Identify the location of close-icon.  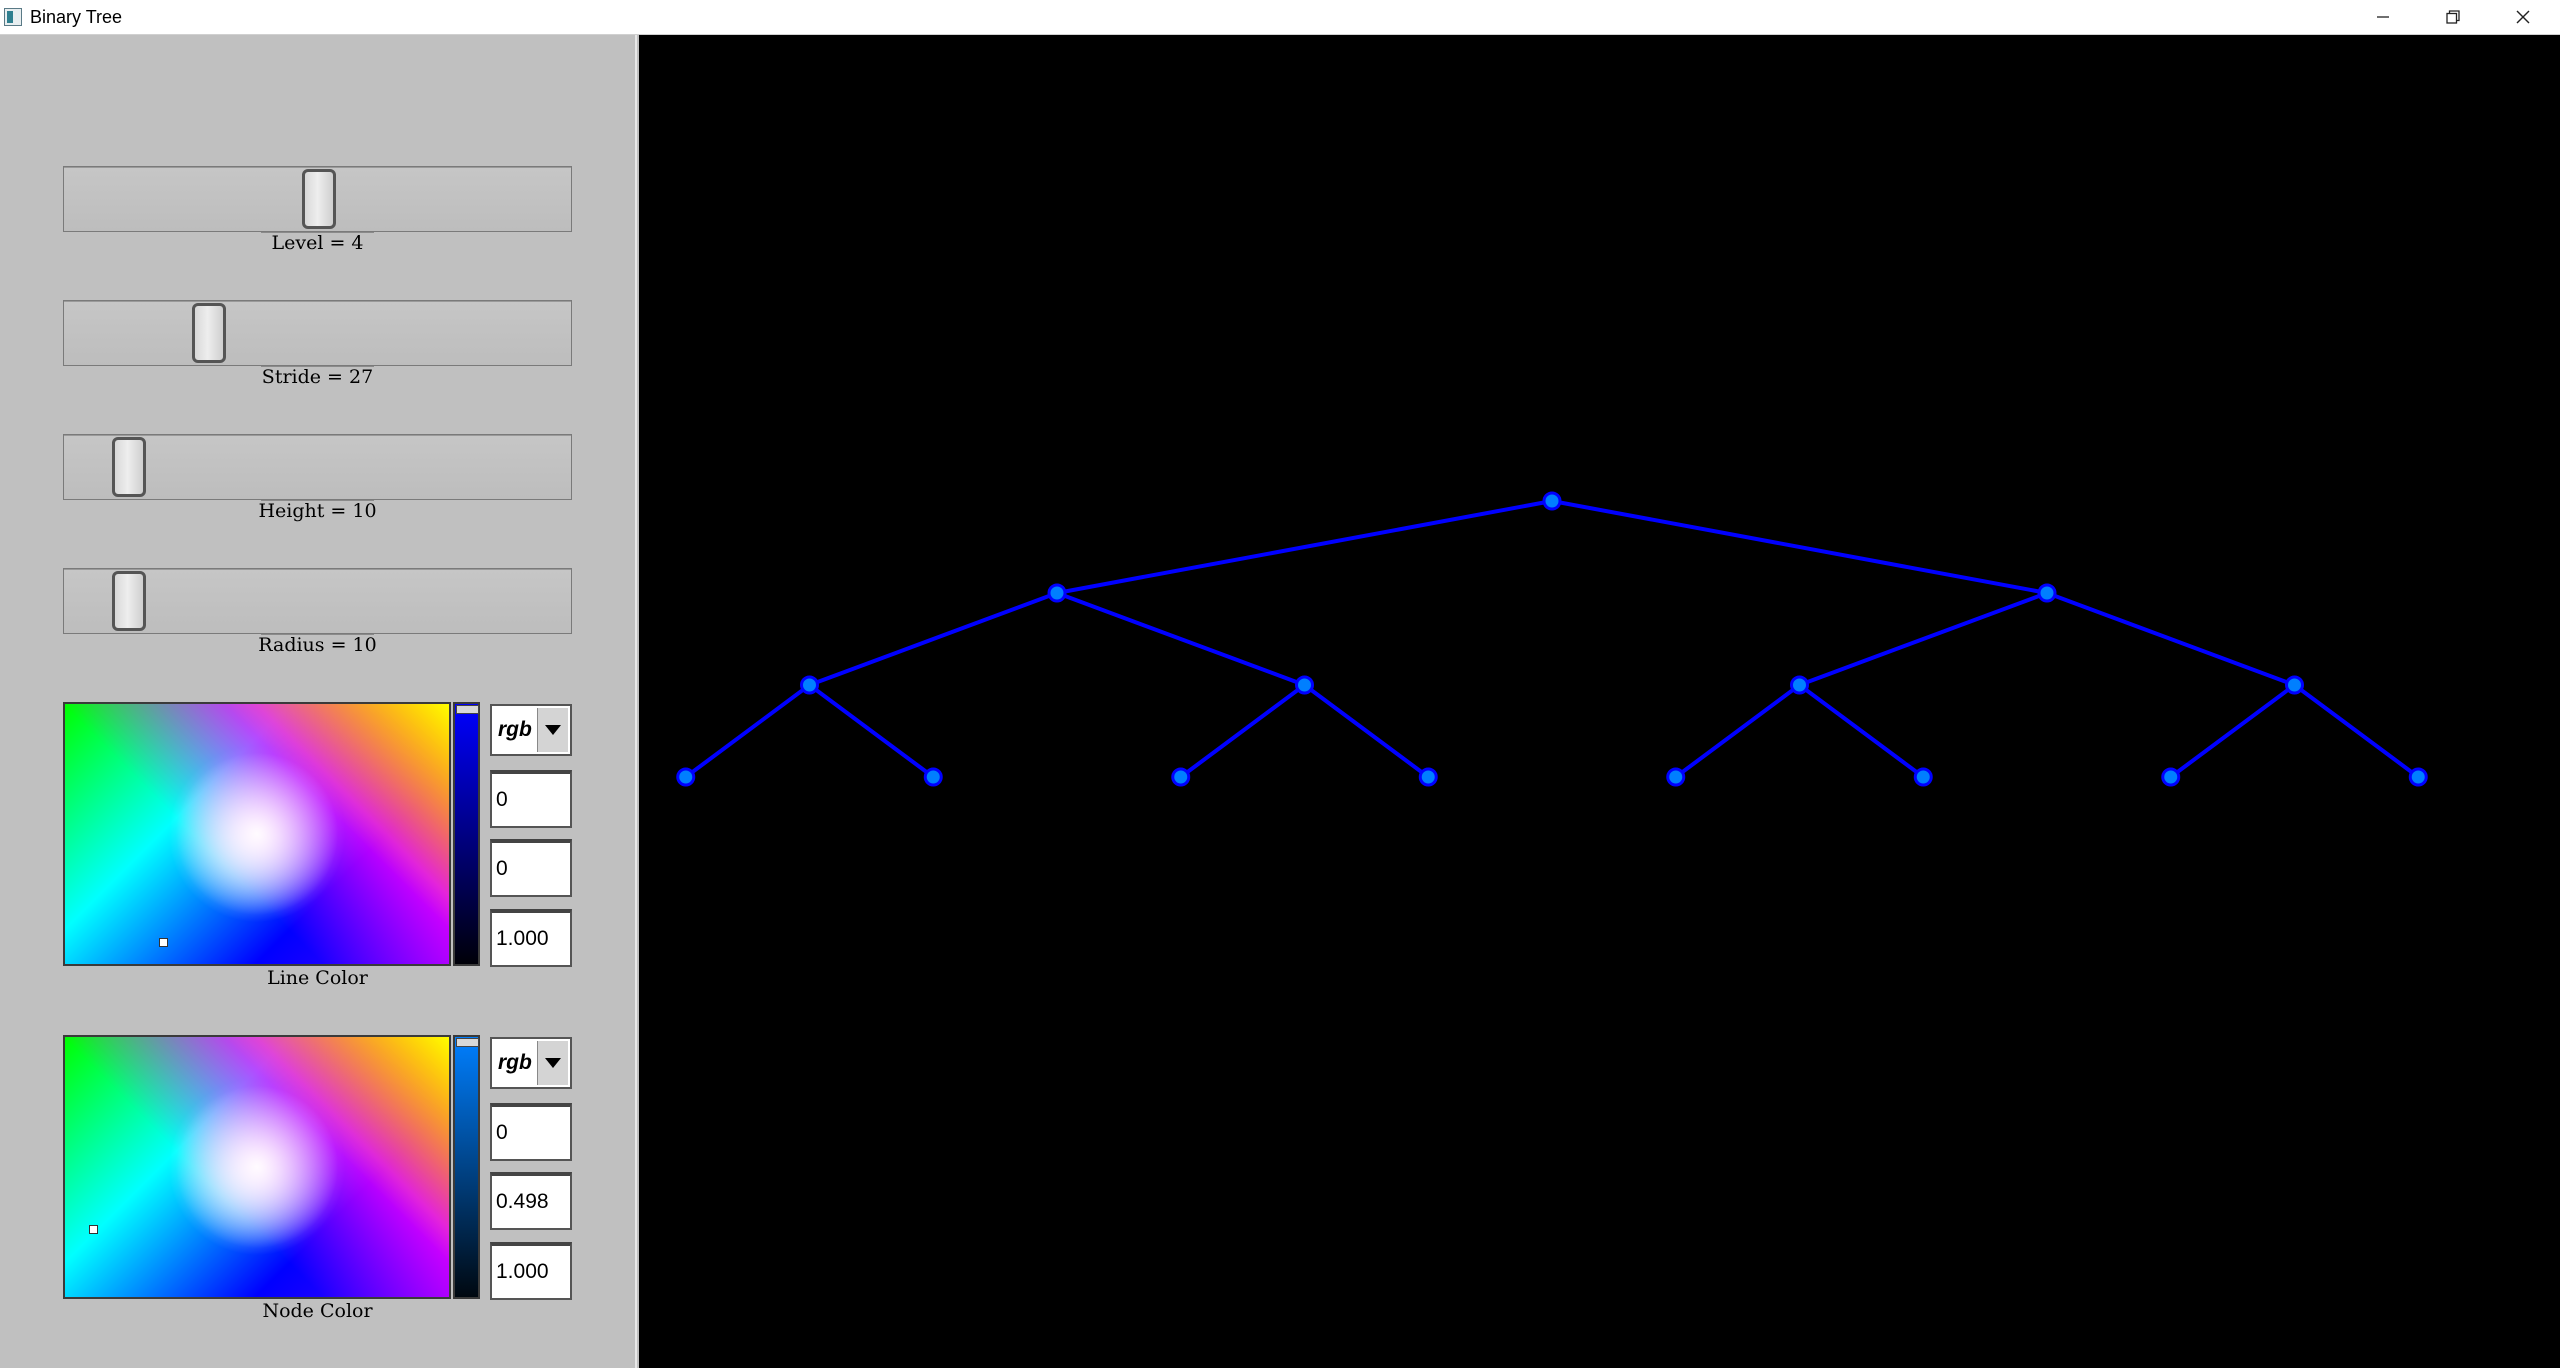
(2523, 17).